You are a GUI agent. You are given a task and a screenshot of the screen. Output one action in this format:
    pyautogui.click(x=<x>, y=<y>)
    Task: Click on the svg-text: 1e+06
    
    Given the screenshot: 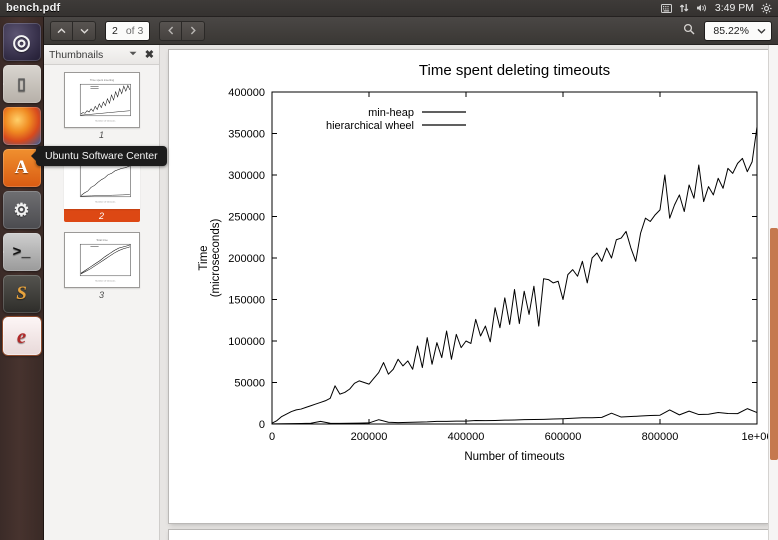 What is the action you would take?
    pyautogui.click(x=755, y=437)
    